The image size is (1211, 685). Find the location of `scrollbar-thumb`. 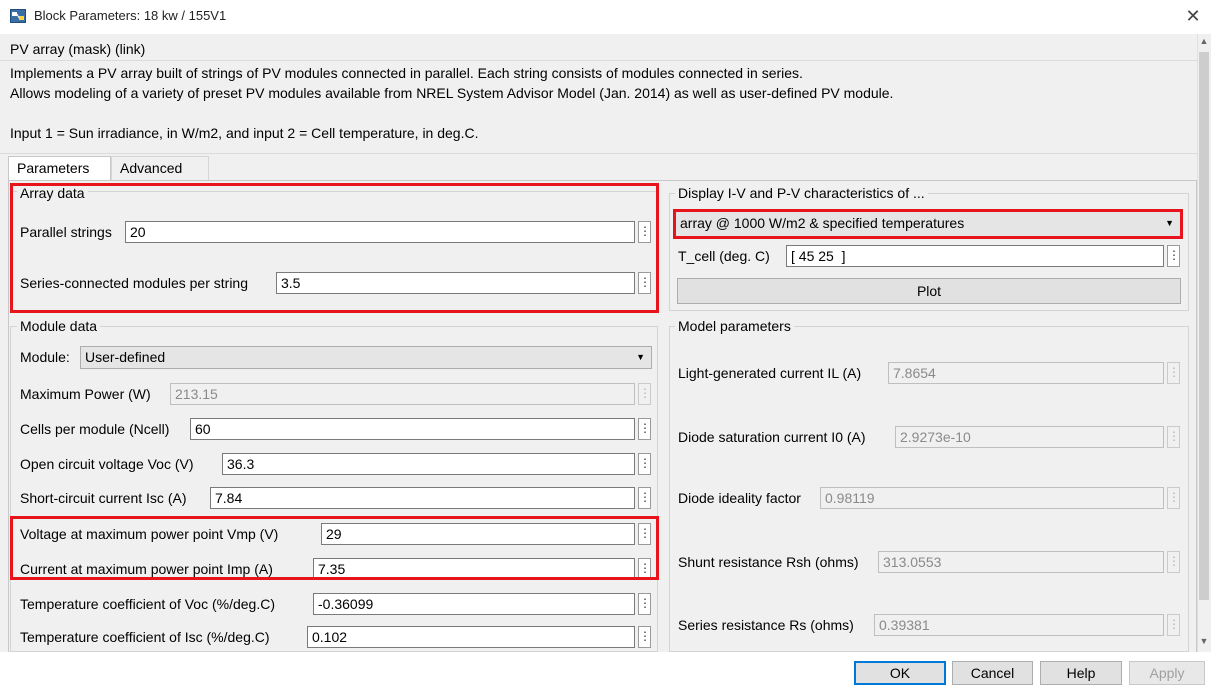

scrollbar-thumb is located at coordinates (1204, 326).